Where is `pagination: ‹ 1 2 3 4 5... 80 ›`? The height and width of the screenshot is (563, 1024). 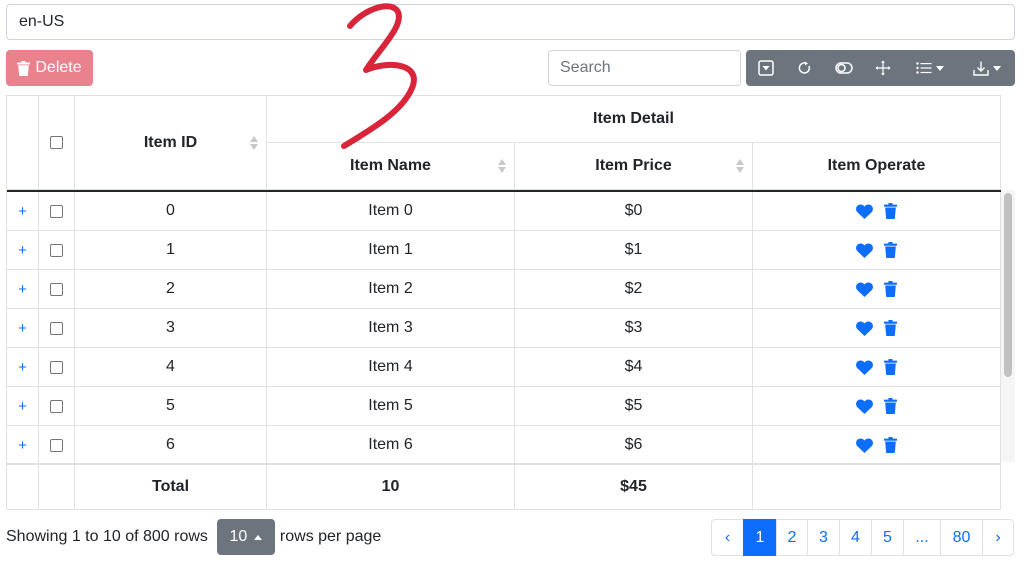 pagination: ‹ 1 2 3 4 5... 80 › is located at coordinates (862, 537).